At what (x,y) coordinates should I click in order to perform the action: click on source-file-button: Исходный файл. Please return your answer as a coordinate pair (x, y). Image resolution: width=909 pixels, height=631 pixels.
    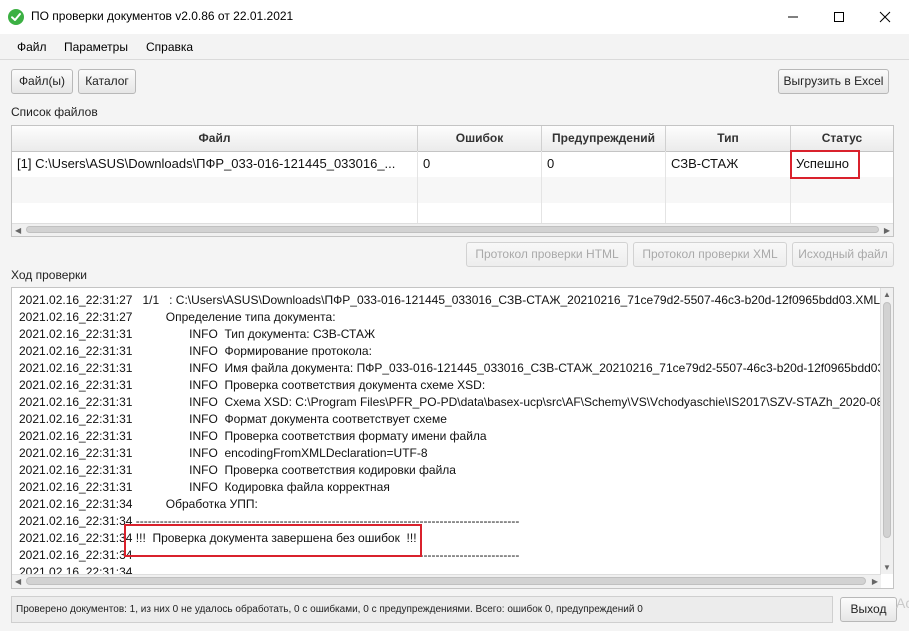
    Looking at the image, I should click on (843, 254).